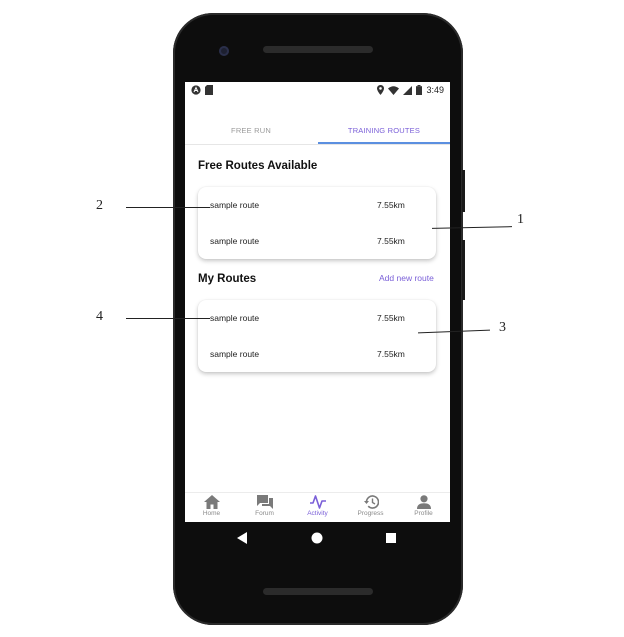 The width and height of the screenshot is (624, 637). Describe the element at coordinates (394, 90) in the screenshot. I see `wifi-icon` at that location.